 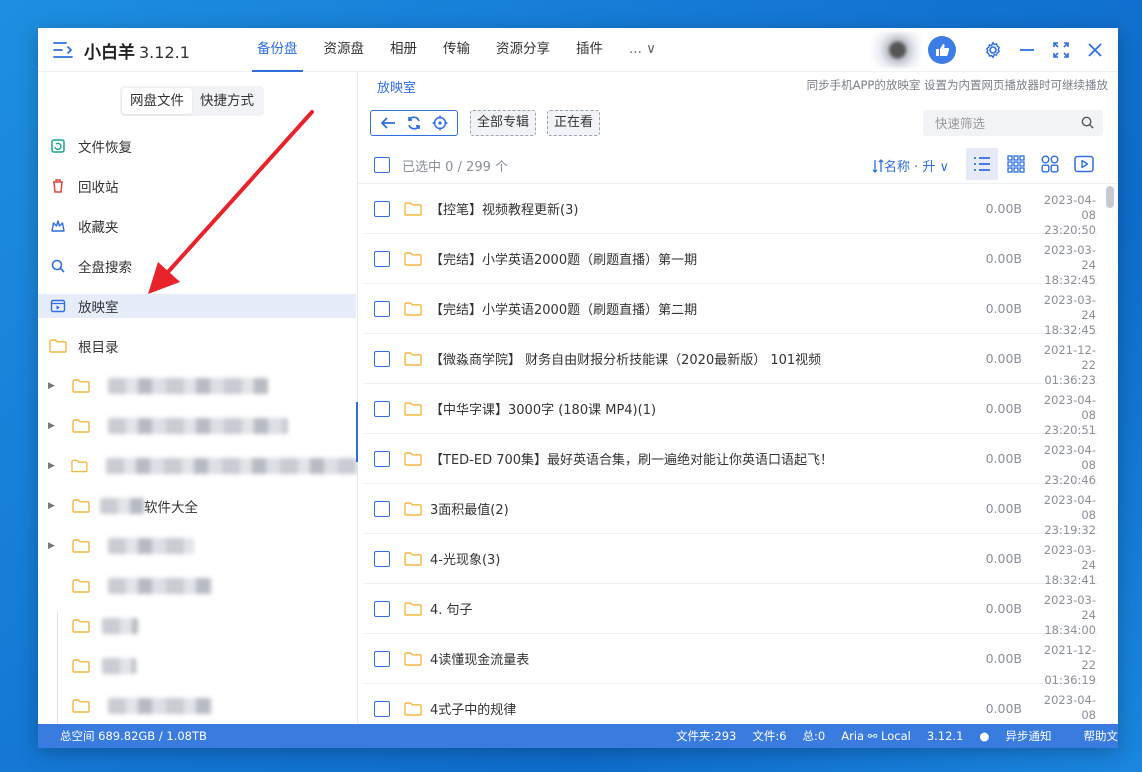 What do you see at coordinates (414, 123) in the screenshot?
I see `refresh-icon` at bounding box center [414, 123].